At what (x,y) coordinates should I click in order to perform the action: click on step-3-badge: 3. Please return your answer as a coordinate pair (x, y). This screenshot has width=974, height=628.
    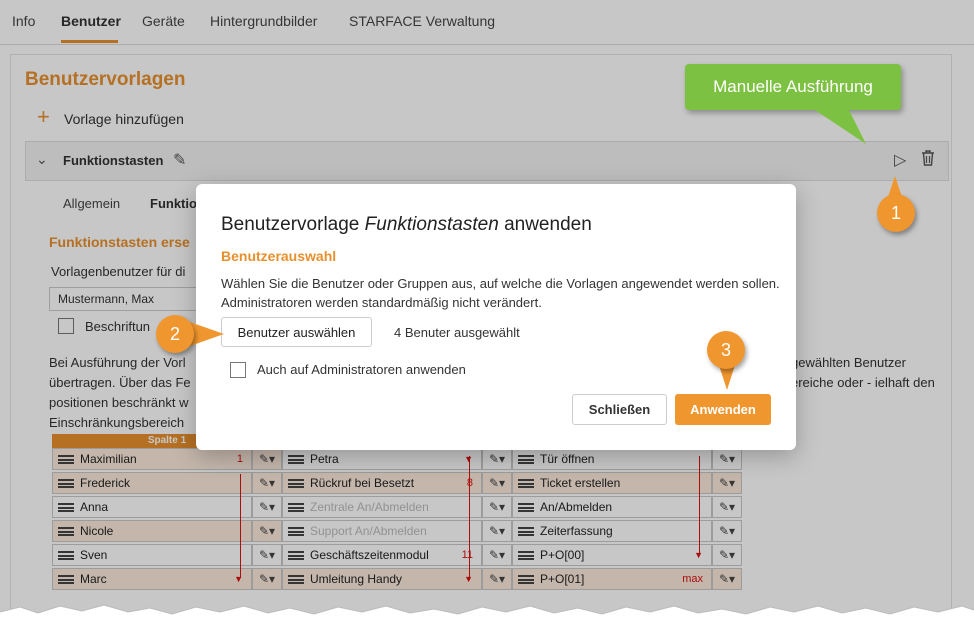
    Looking at the image, I should click on (726, 350).